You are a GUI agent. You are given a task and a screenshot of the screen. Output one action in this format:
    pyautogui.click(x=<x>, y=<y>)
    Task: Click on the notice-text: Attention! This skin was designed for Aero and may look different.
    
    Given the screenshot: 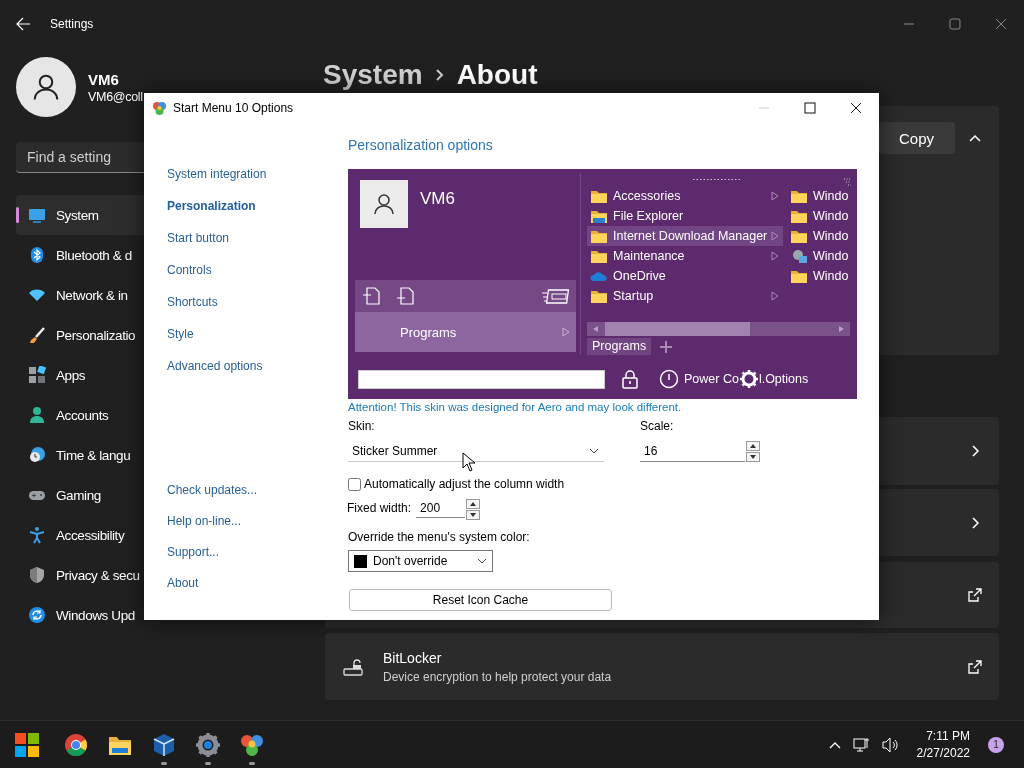 What is the action you would take?
    pyautogui.click(x=515, y=407)
    